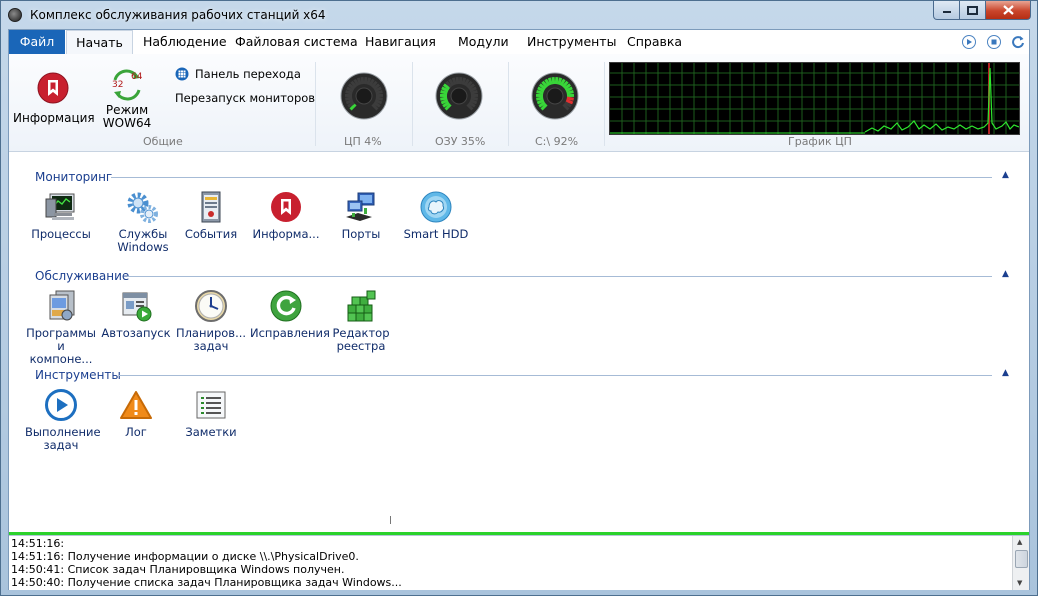 The image size is (1038, 596). What do you see at coordinates (361, 306) in the screenshot?
I see `registry-icon` at bounding box center [361, 306].